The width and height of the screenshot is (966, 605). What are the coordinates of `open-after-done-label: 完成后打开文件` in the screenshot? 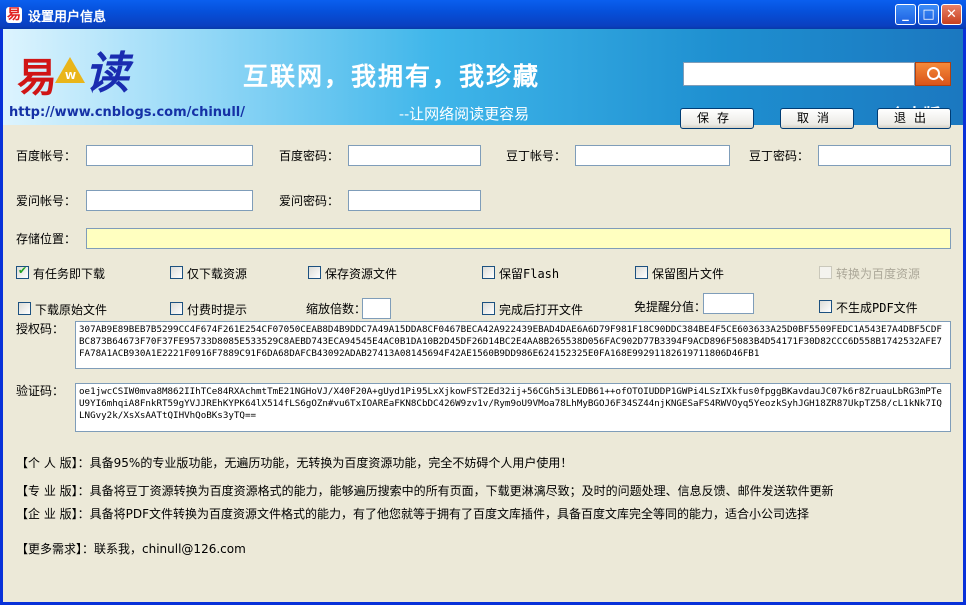 It's located at (541, 310).